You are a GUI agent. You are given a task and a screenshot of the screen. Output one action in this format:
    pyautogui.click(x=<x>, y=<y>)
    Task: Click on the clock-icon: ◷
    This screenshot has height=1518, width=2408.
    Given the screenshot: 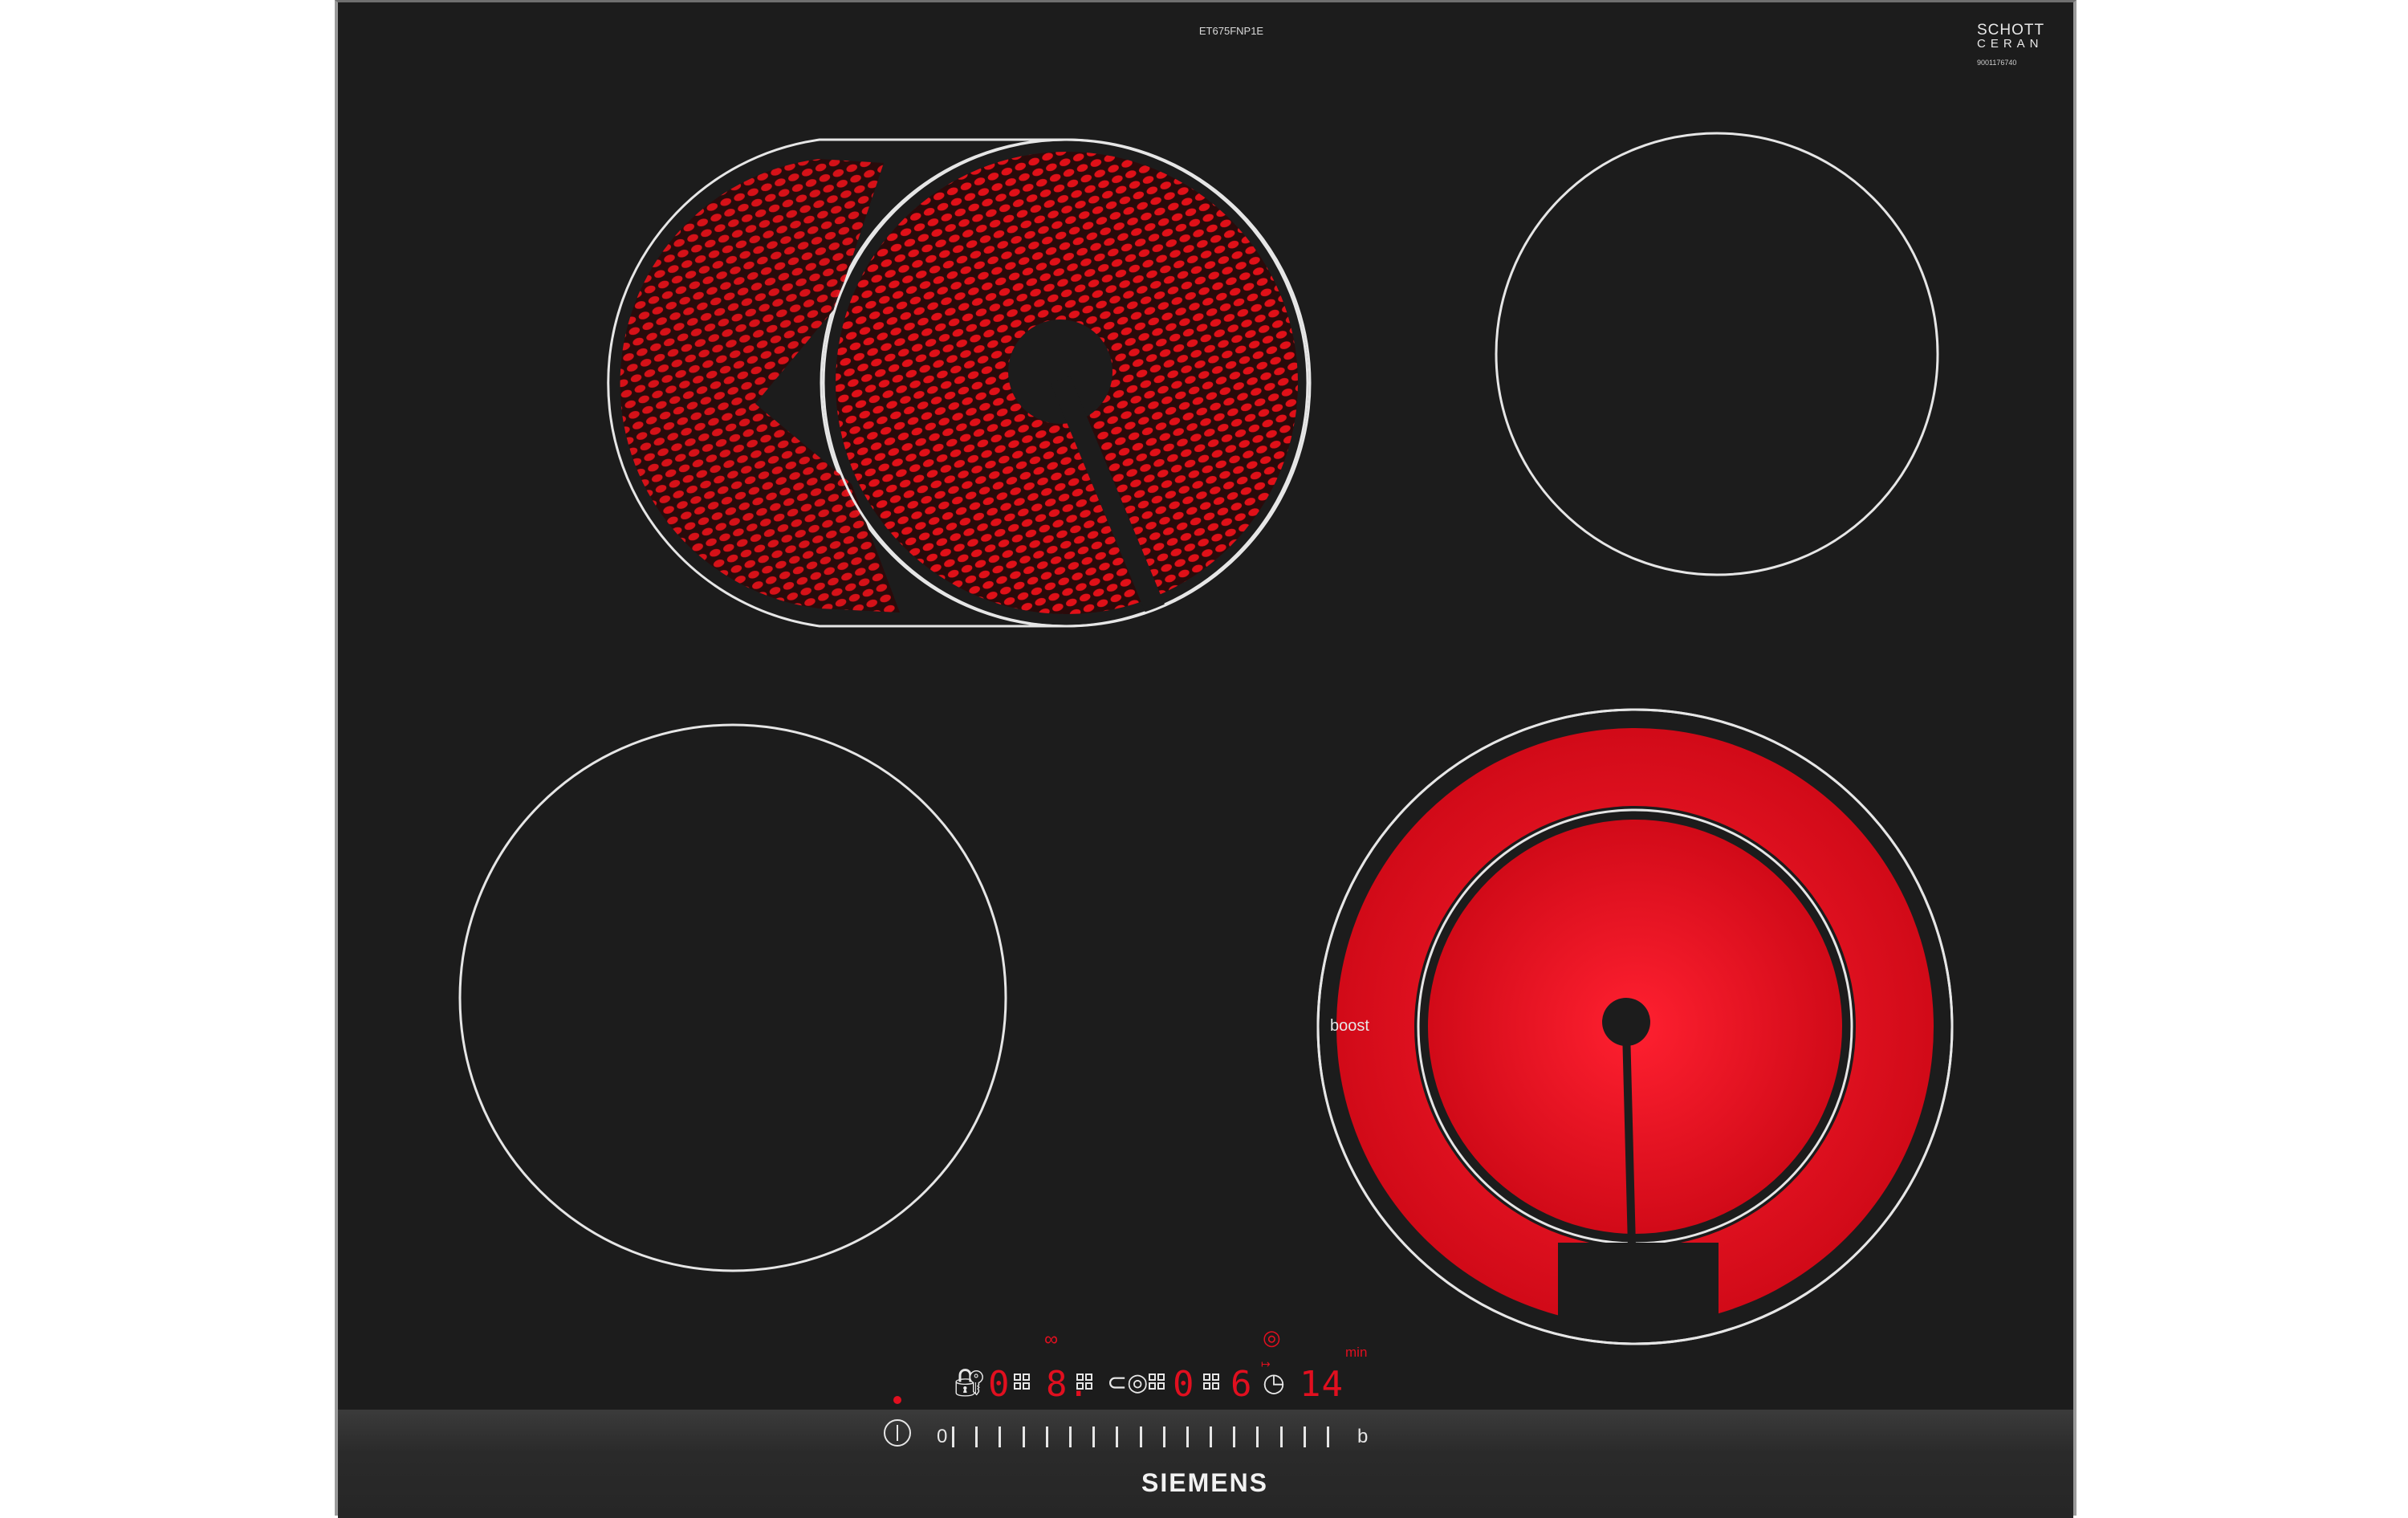 What is the action you would take?
    pyautogui.click(x=1274, y=1383)
    